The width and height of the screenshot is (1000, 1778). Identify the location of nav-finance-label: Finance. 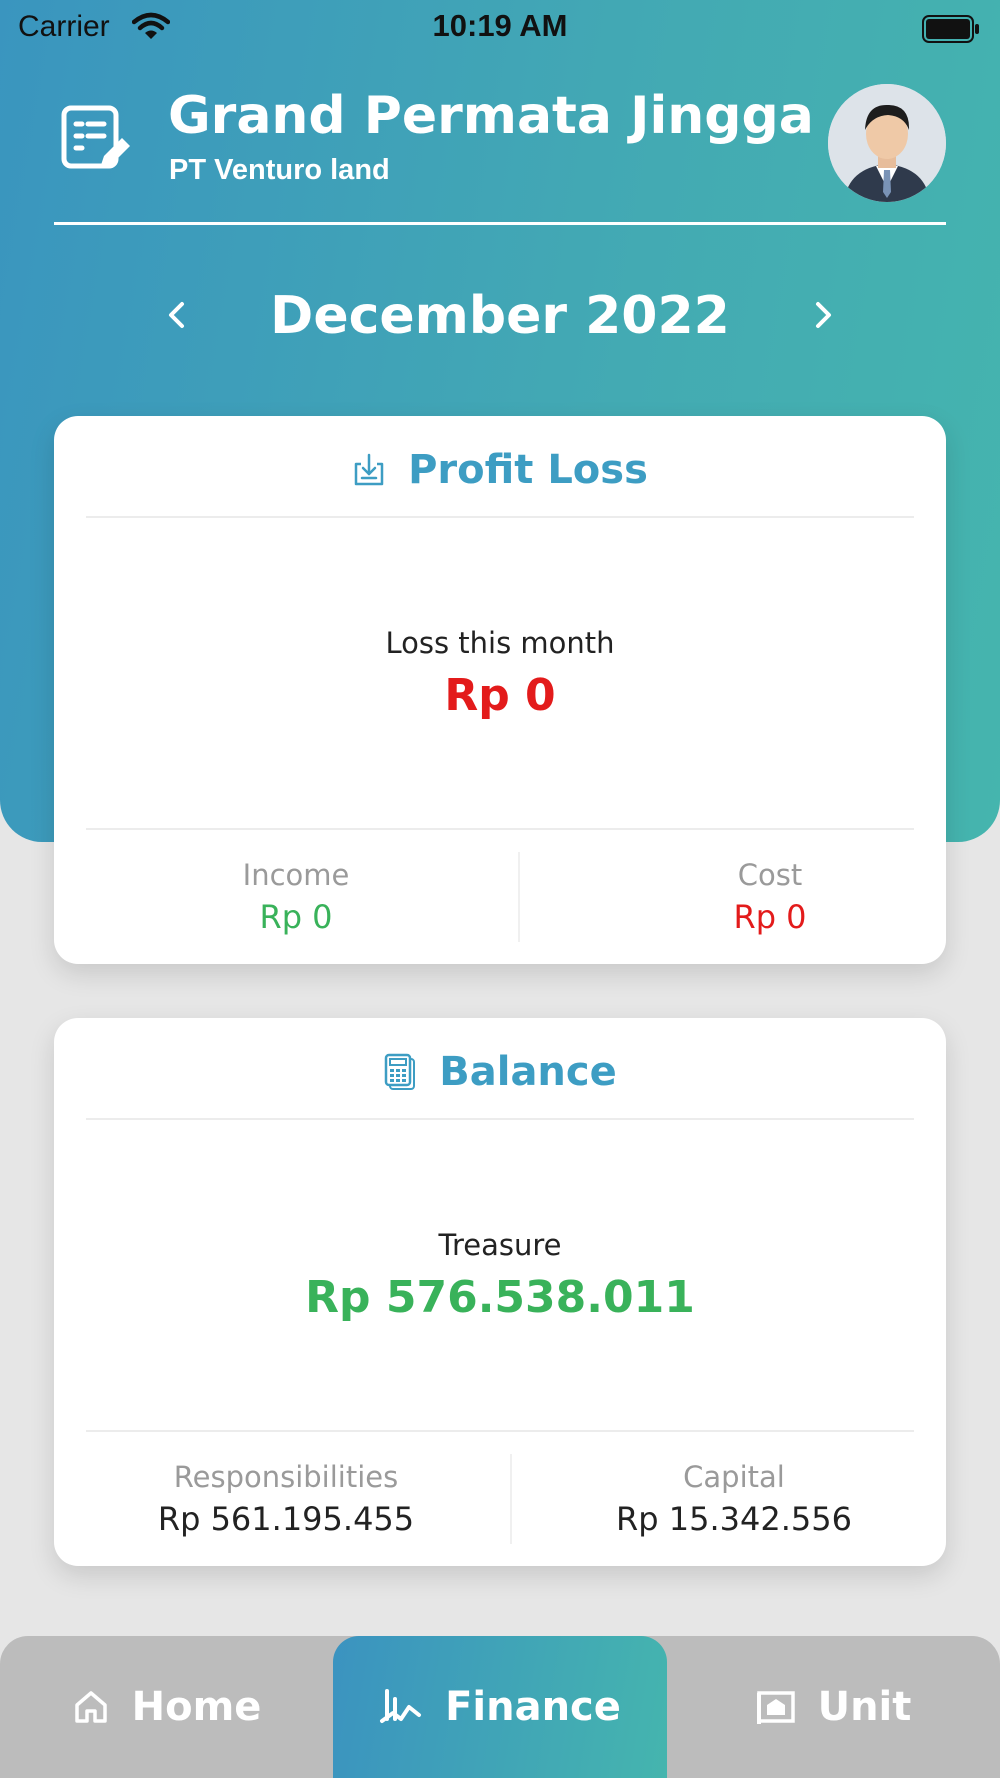
(533, 1707).